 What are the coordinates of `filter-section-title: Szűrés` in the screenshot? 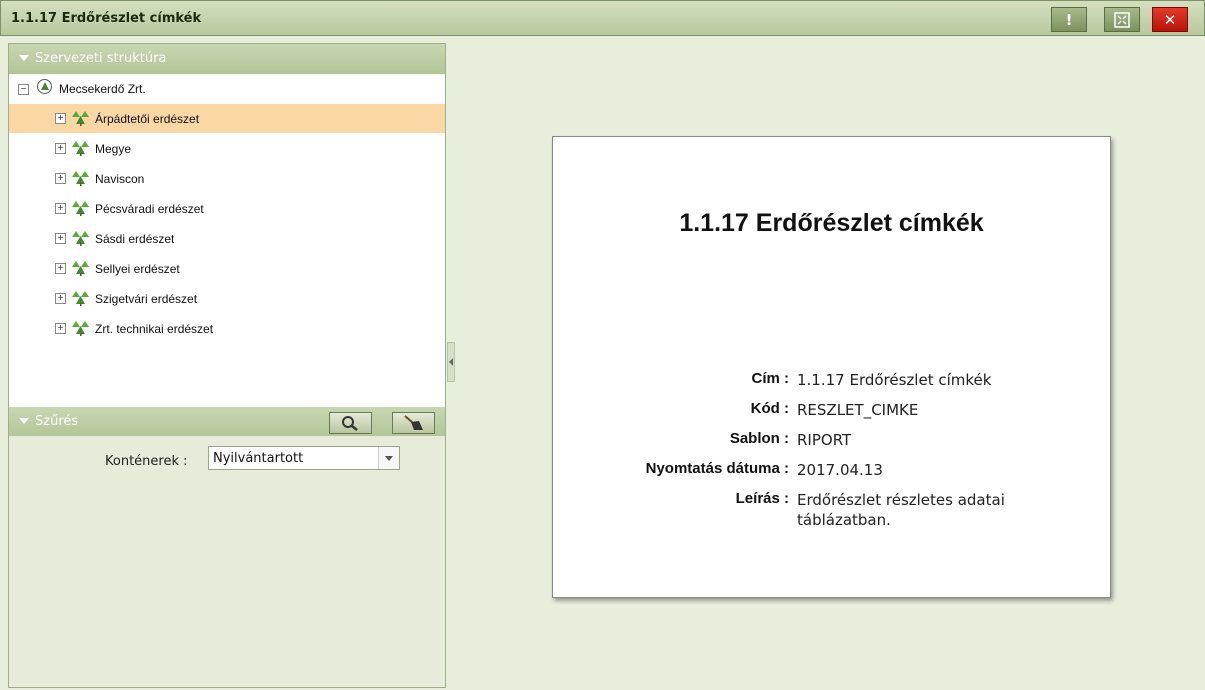 It's located at (57, 421).